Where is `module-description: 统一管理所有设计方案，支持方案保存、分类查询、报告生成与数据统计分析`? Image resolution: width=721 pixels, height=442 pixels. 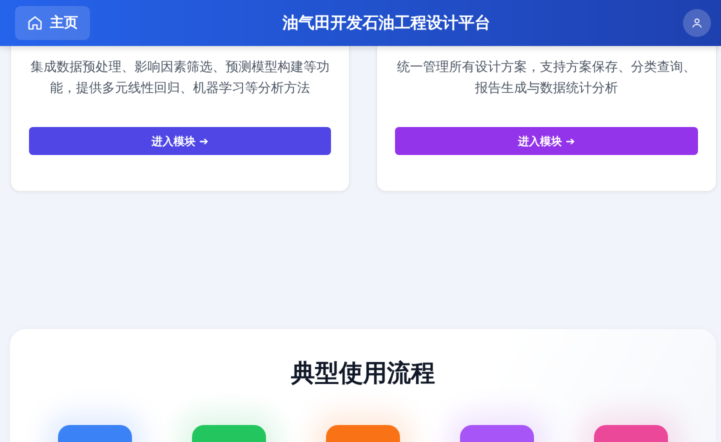 module-description: 统一管理所有设计方案，支持方案保存、分类查询、报告生成与数据统计分析 is located at coordinates (546, 78).